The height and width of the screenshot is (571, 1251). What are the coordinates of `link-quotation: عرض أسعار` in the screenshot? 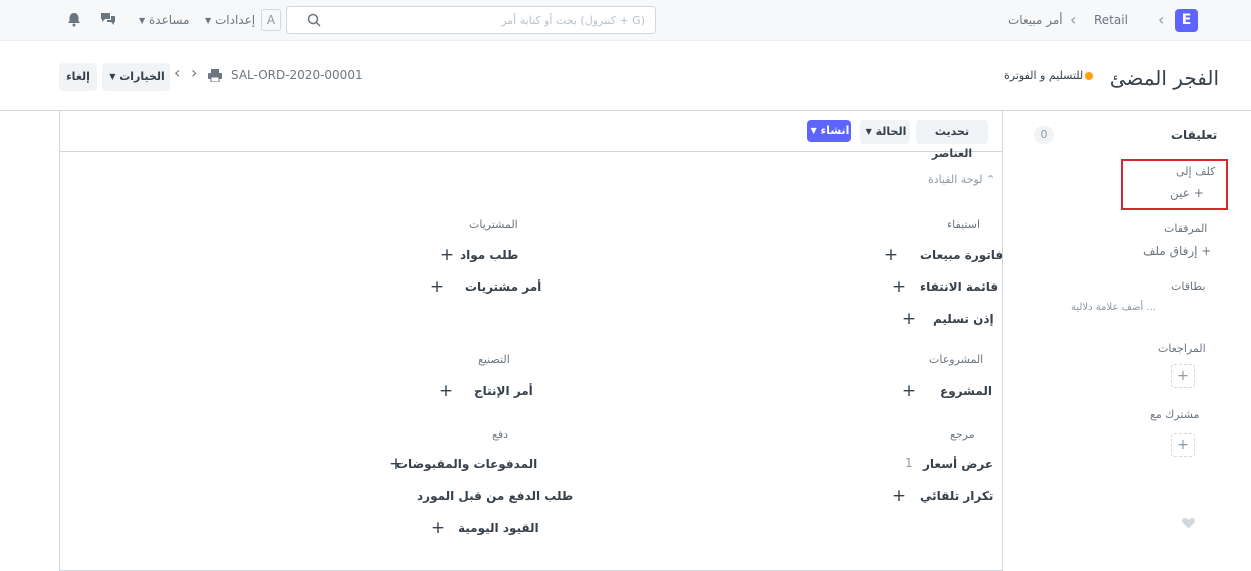 It's located at (958, 464).